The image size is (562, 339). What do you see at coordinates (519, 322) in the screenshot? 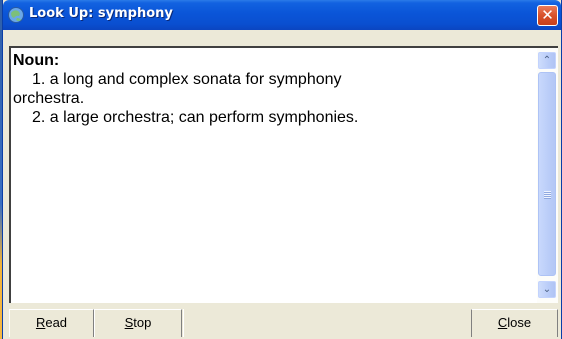
I see `close-label: lose` at bounding box center [519, 322].